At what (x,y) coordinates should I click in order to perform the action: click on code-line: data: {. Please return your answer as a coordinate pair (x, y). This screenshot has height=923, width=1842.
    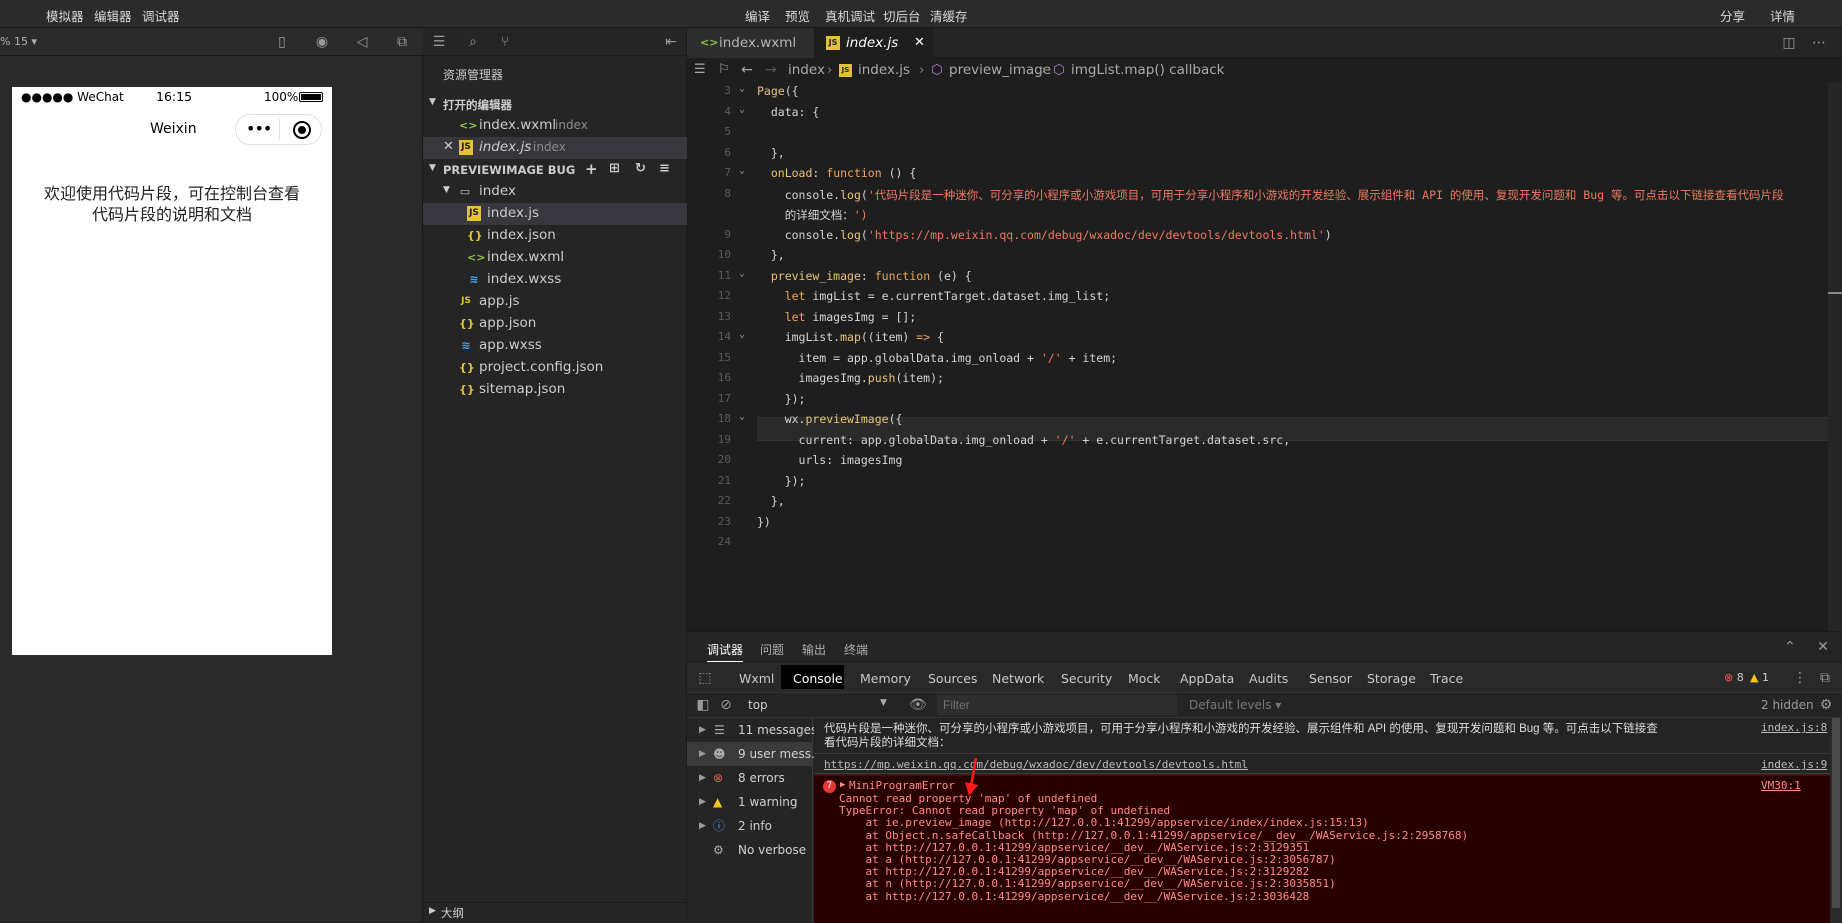
    Looking at the image, I should click on (788, 112).